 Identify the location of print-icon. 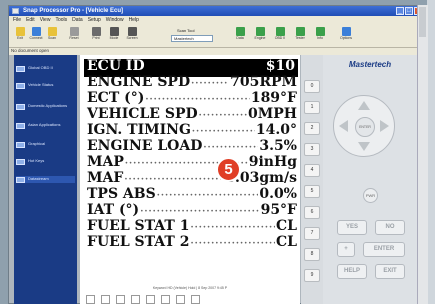
(96, 31).